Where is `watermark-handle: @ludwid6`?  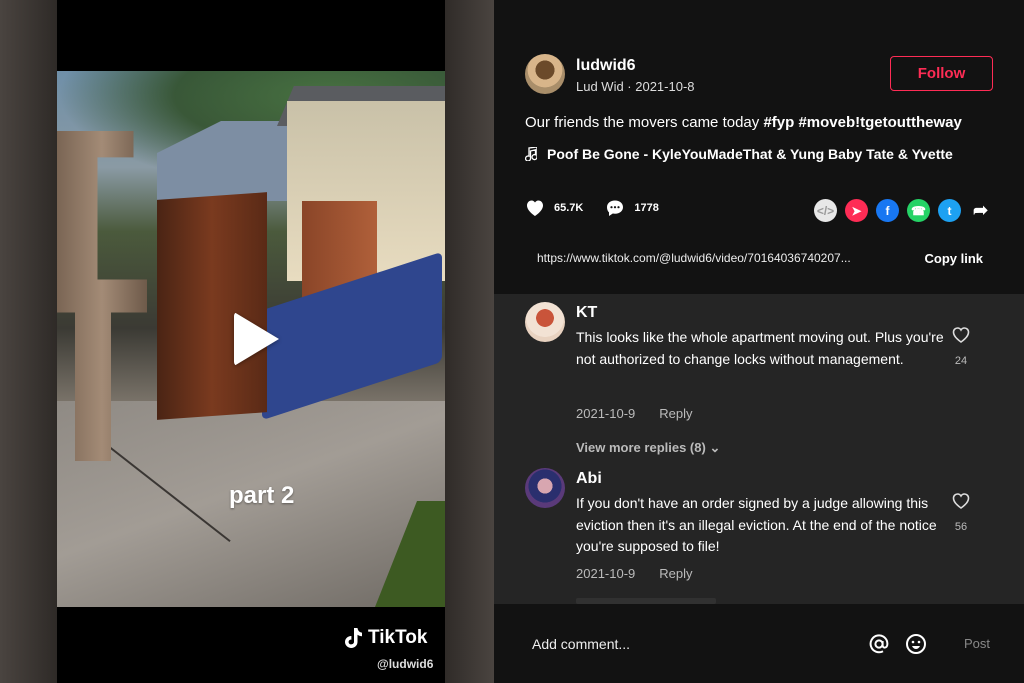 watermark-handle: @ludwid6 is located at coordinates (405, 664).